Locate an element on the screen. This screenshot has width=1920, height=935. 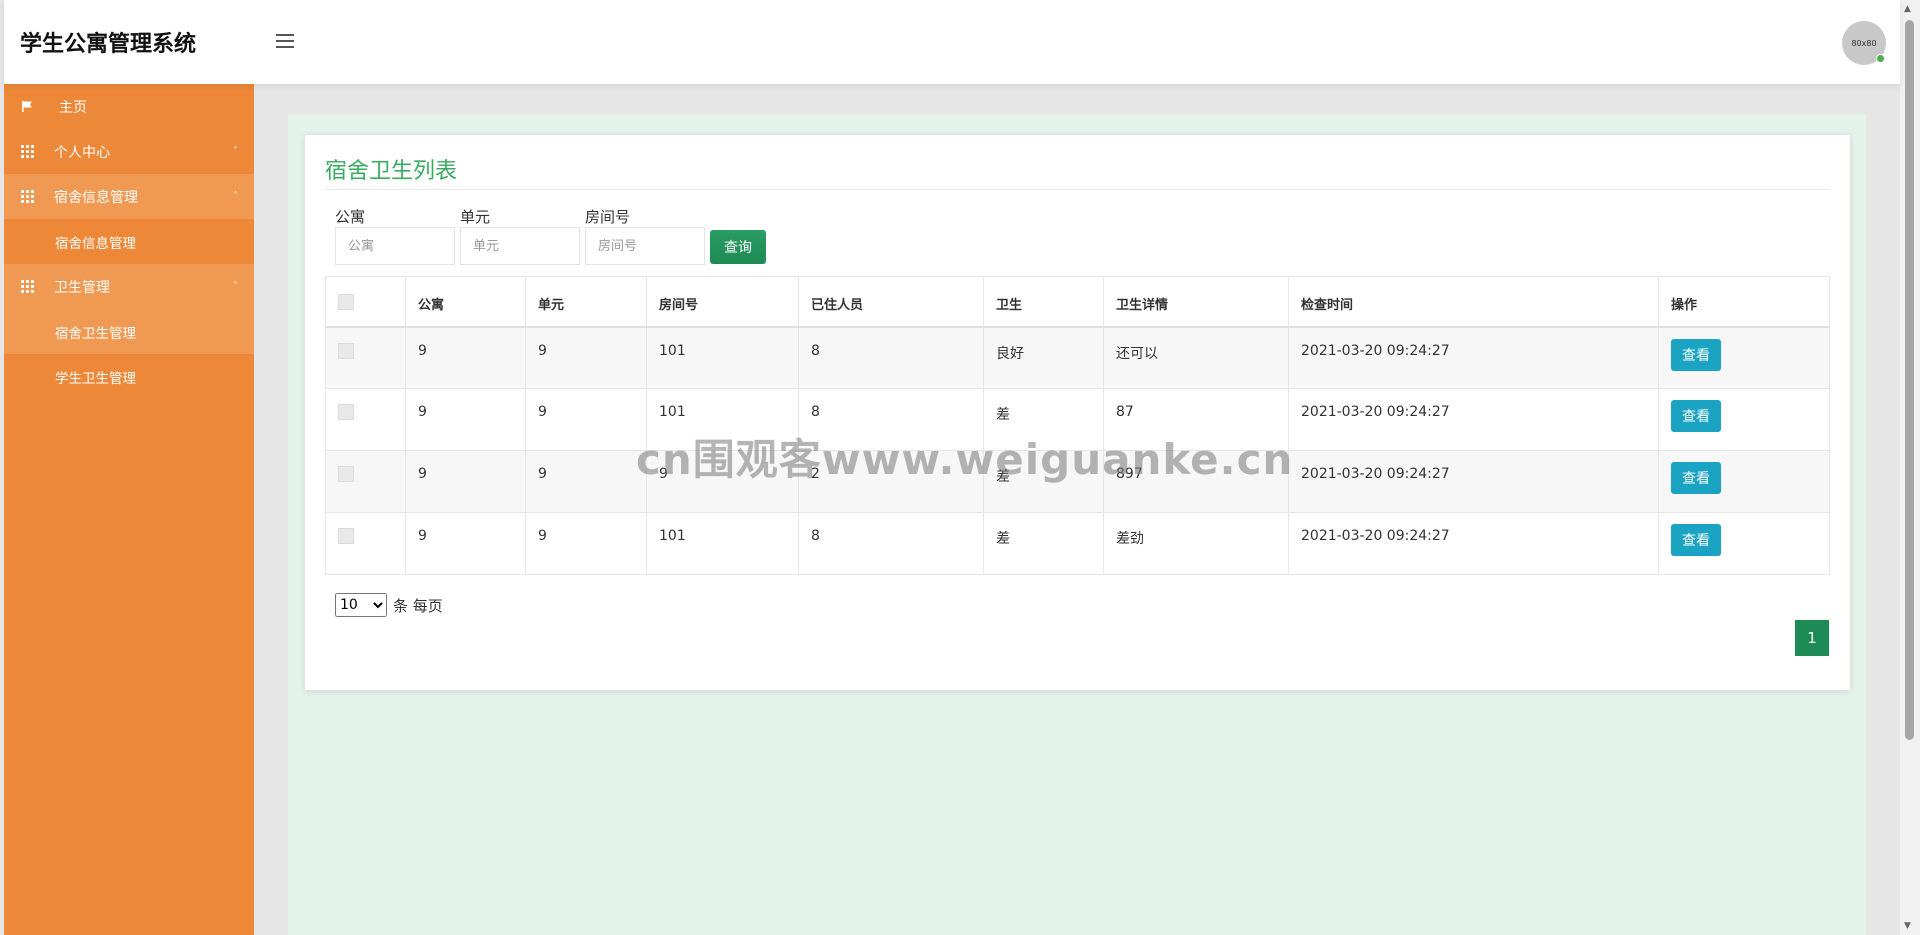
page-title: 宿舍卫生列表 is located at coordinates (391, 171).